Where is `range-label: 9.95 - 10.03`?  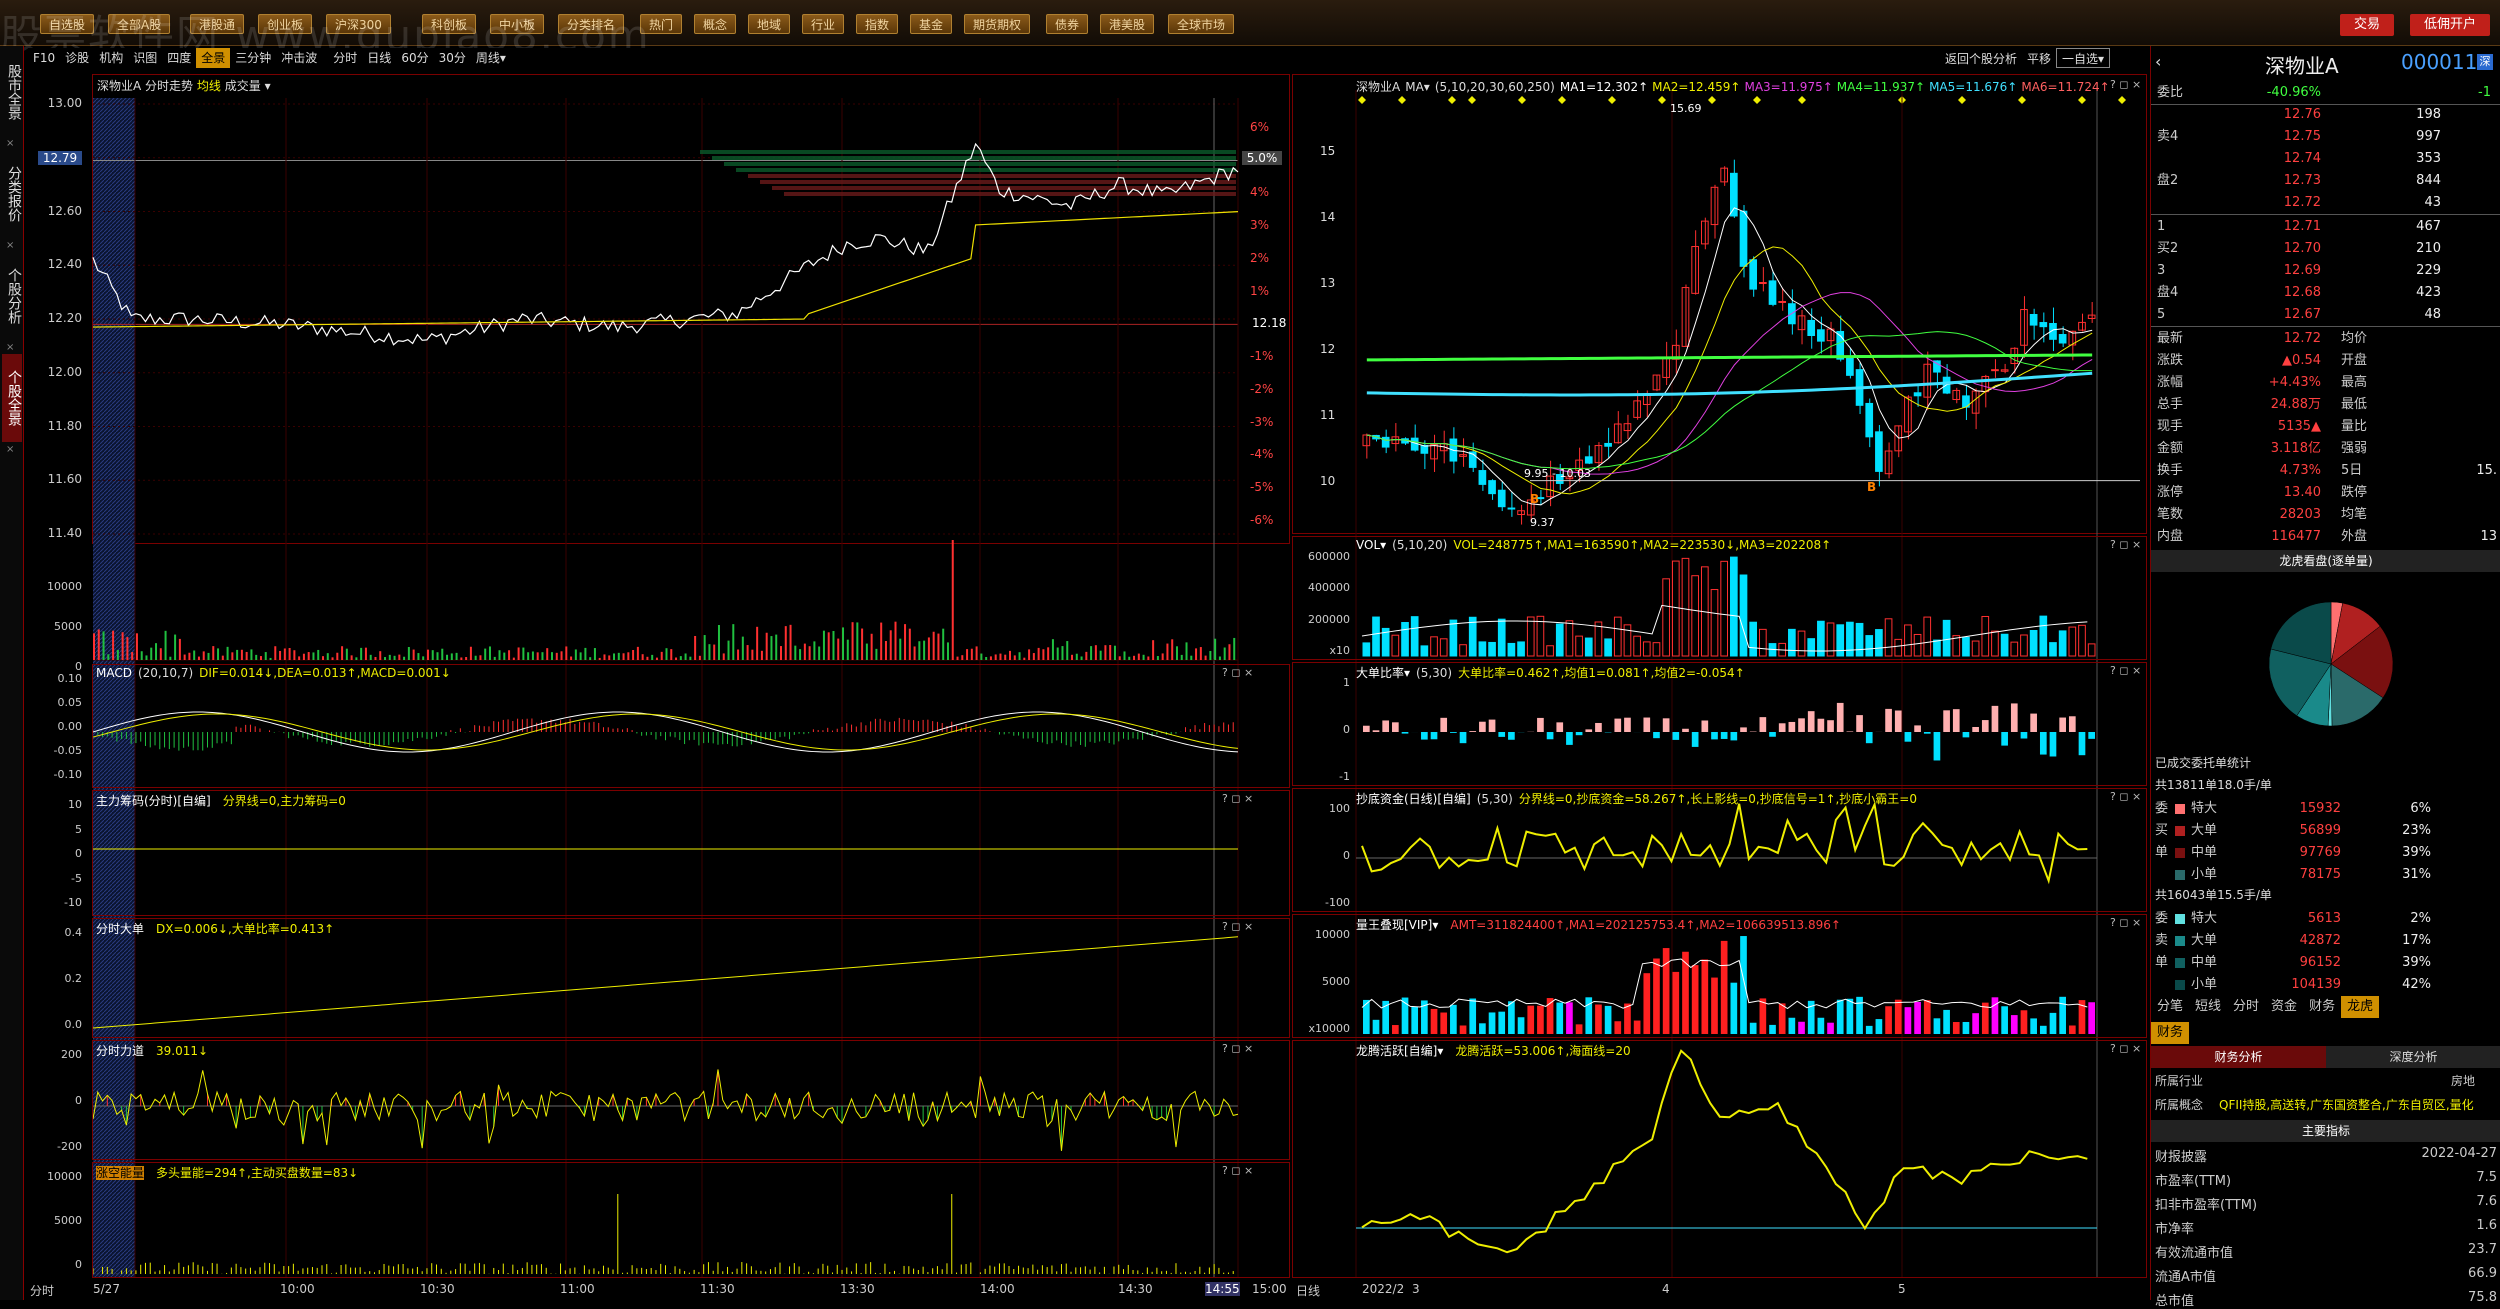 range-label: 9.95 - 10.03 is located at coordinates (1557, 473).